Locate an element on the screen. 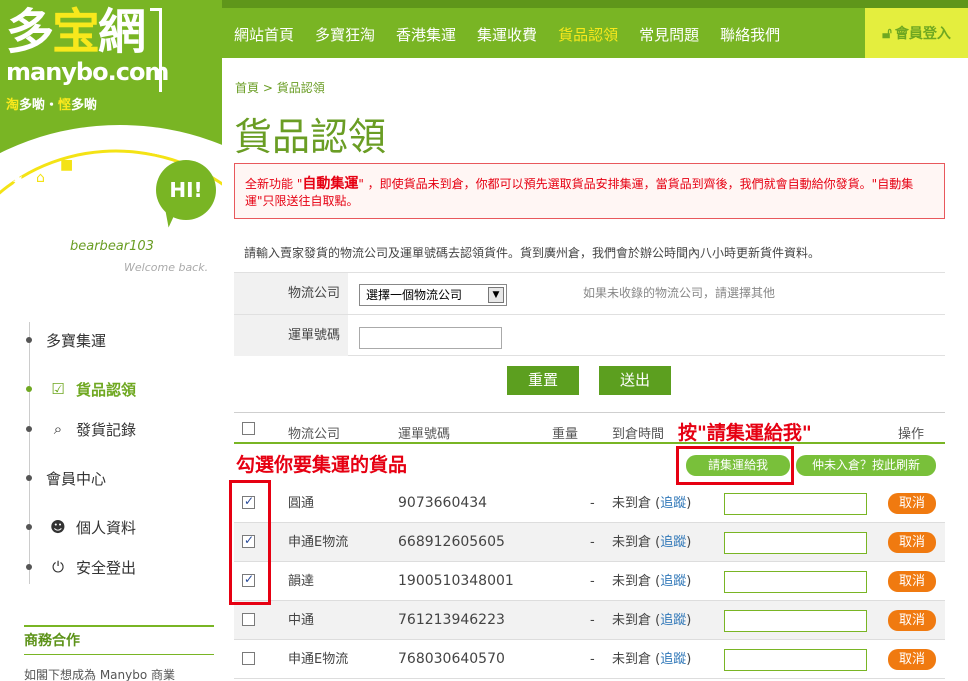 Image resolution: width=968 pixels, height=681 pixels. sidebar-item-label: 會員中心 is located at coordinates (76, 478).